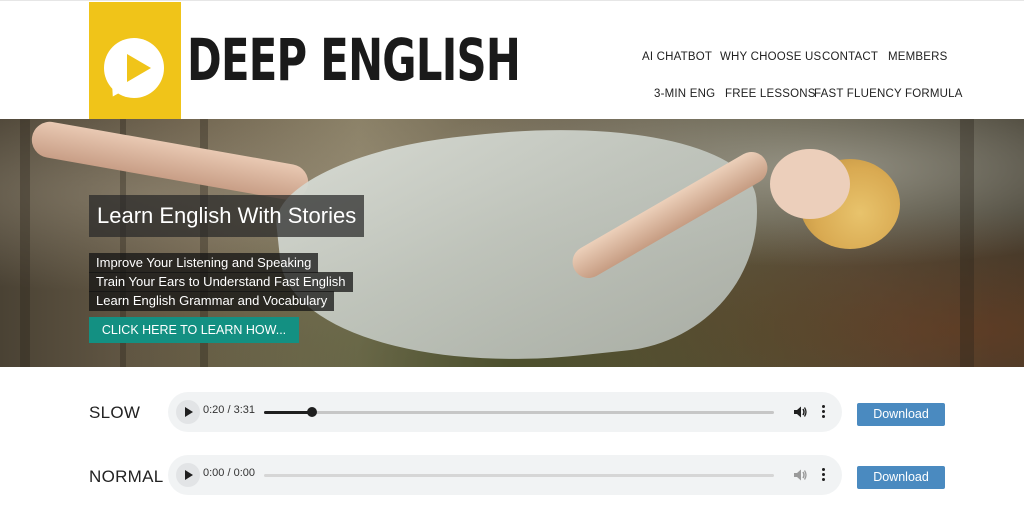 This screenshot has width=1024, height=508. I want to click on audio-player-slow: 0:20 / 3:31, so click(505, 412).